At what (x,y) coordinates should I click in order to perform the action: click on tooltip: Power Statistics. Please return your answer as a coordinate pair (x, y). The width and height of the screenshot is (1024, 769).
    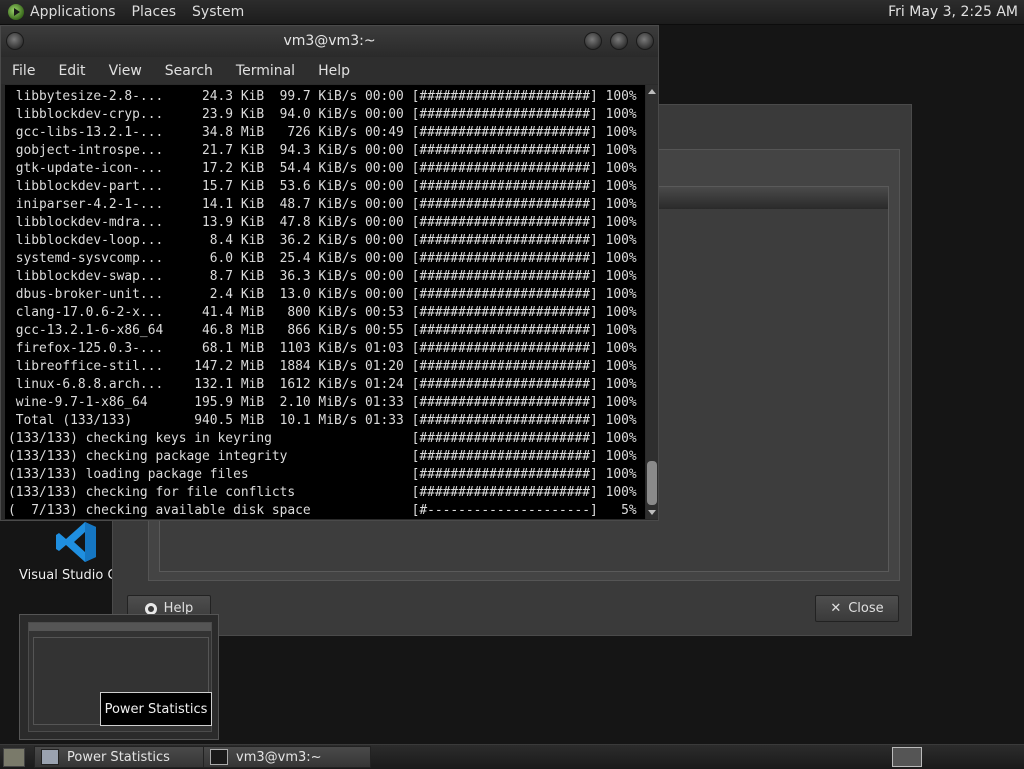
    Looking at the image, I should click on (156, 709).